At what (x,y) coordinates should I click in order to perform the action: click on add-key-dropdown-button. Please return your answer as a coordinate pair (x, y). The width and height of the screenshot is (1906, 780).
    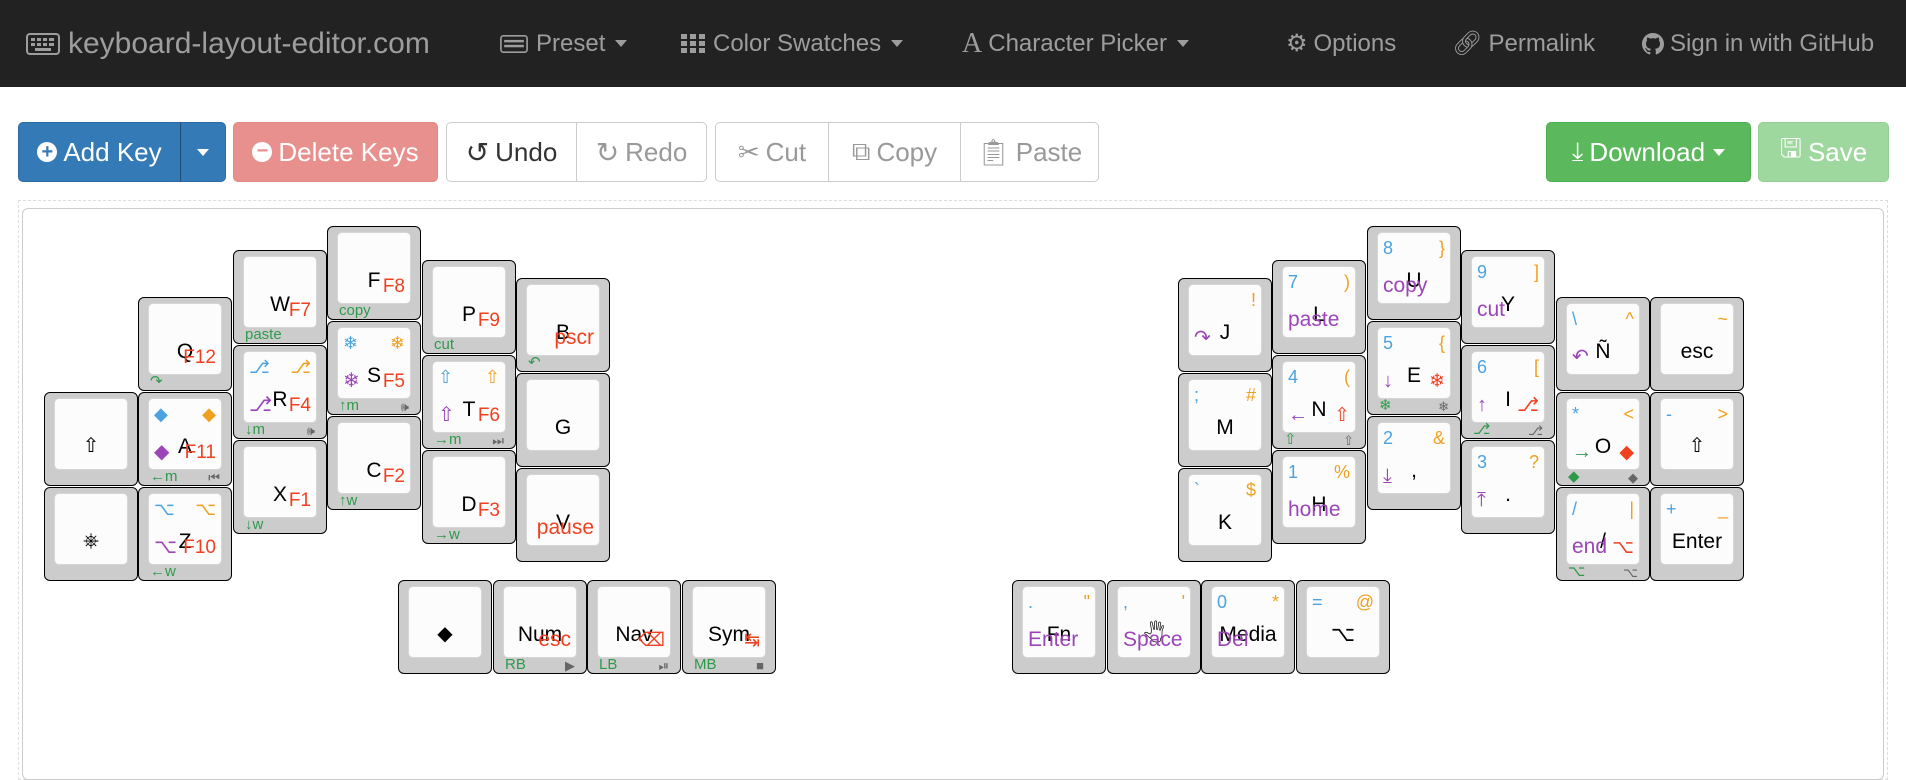
    Looking at the image, I should click on (203, 152).